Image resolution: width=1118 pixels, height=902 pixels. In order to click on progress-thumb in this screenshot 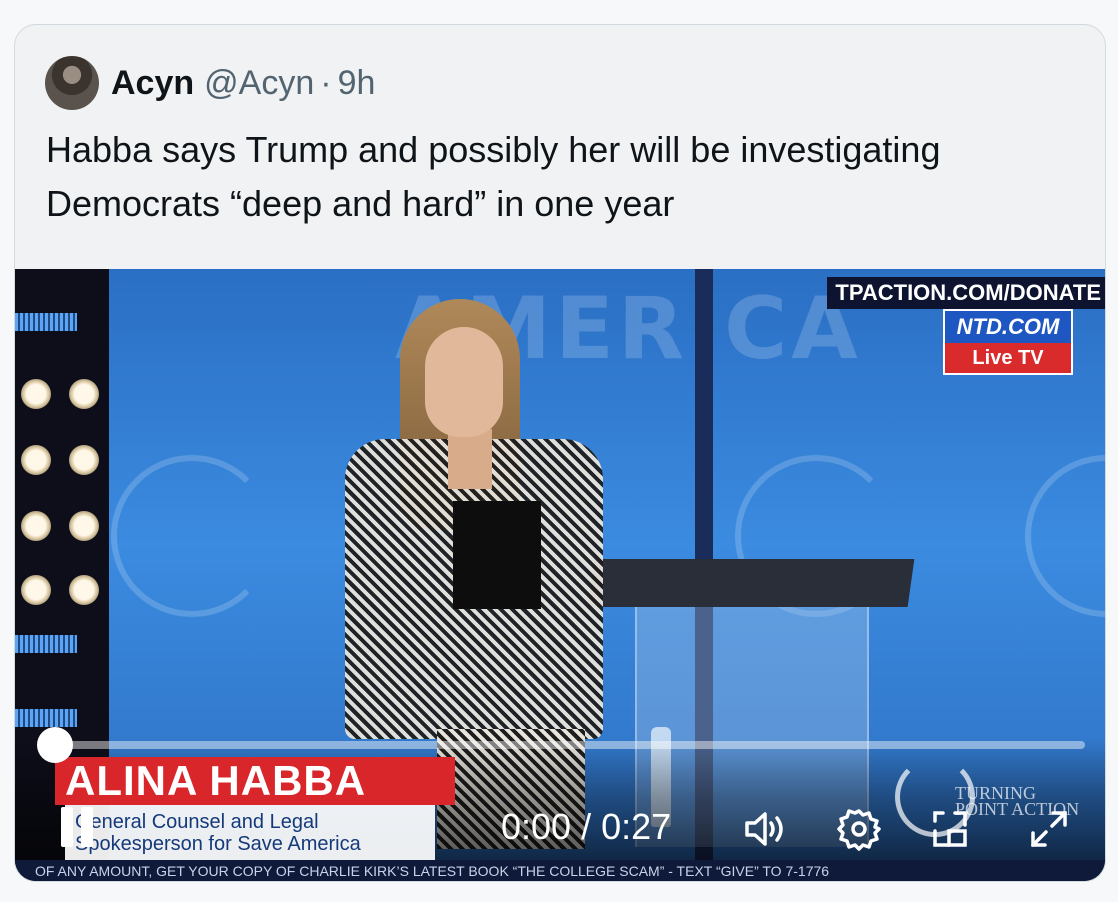, I will do `click(55, 745)`.